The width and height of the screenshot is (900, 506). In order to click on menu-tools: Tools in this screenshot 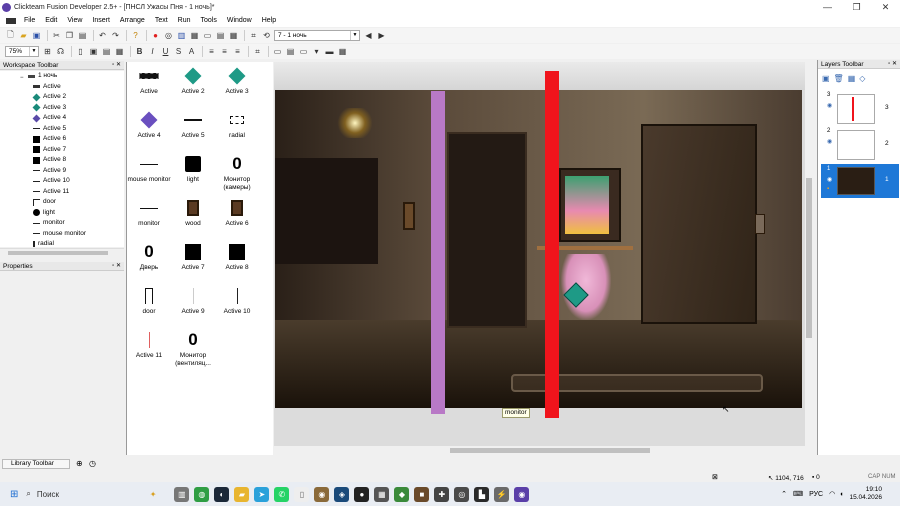, I will do `click(209, 20)`.